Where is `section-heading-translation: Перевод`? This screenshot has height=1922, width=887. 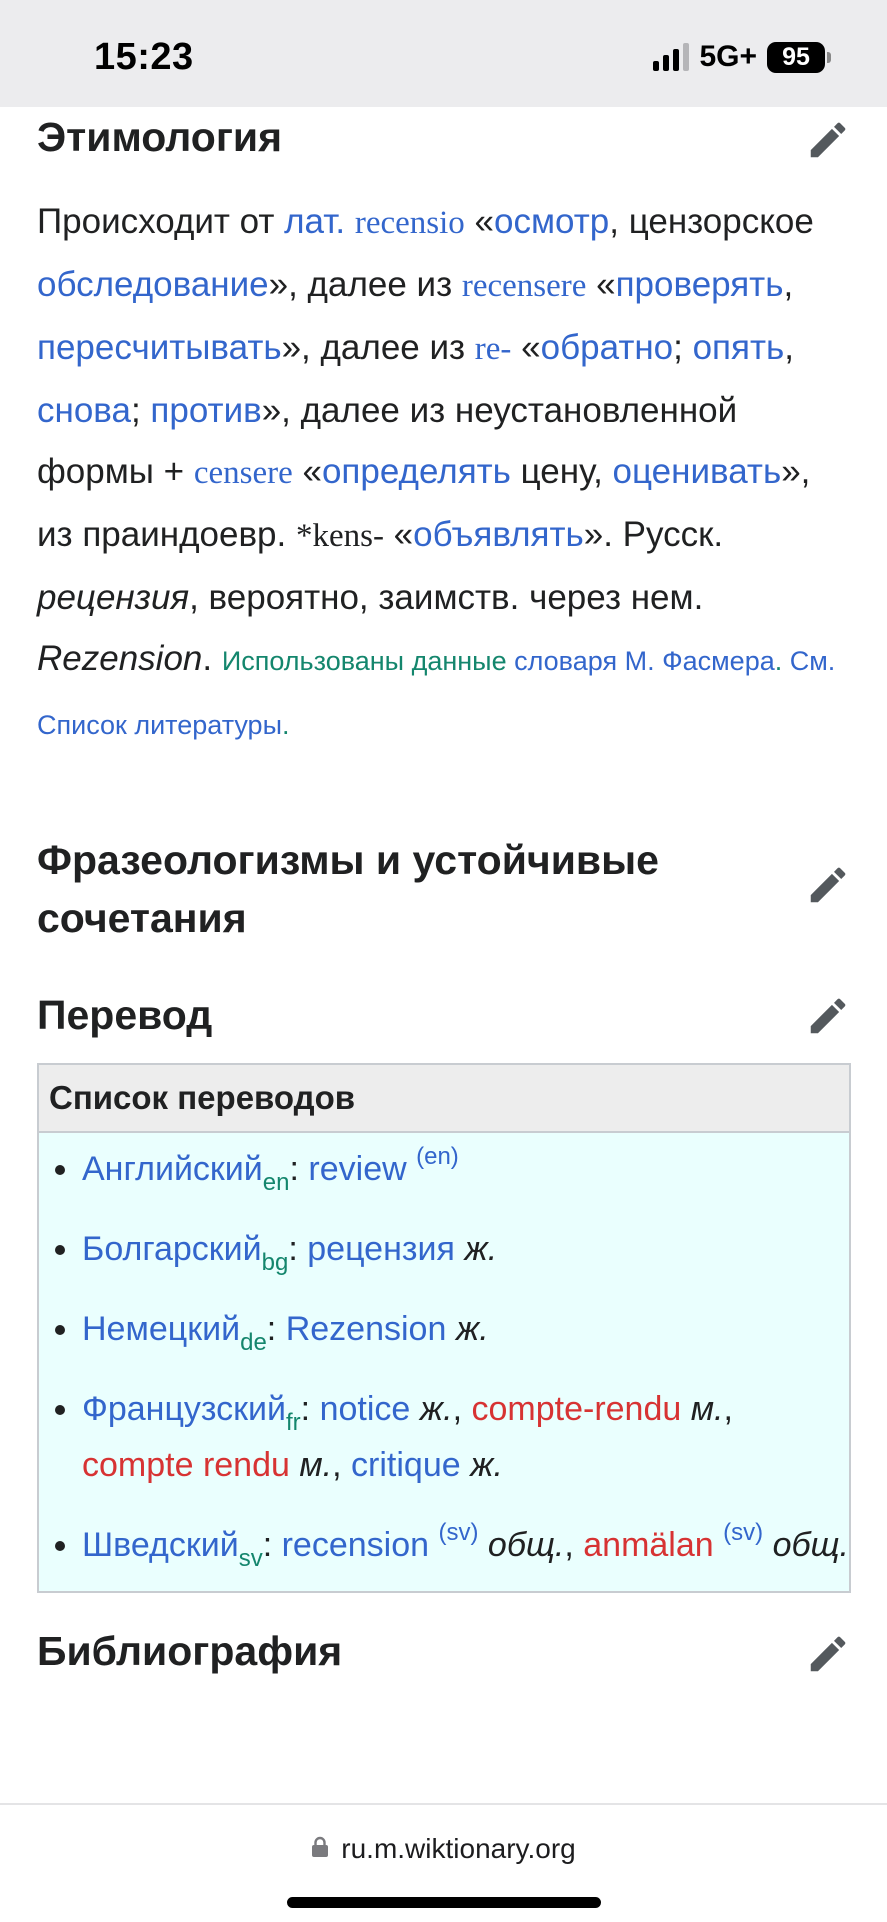
section-heading-translation: Перевод is located at coordinates (444, 1015).